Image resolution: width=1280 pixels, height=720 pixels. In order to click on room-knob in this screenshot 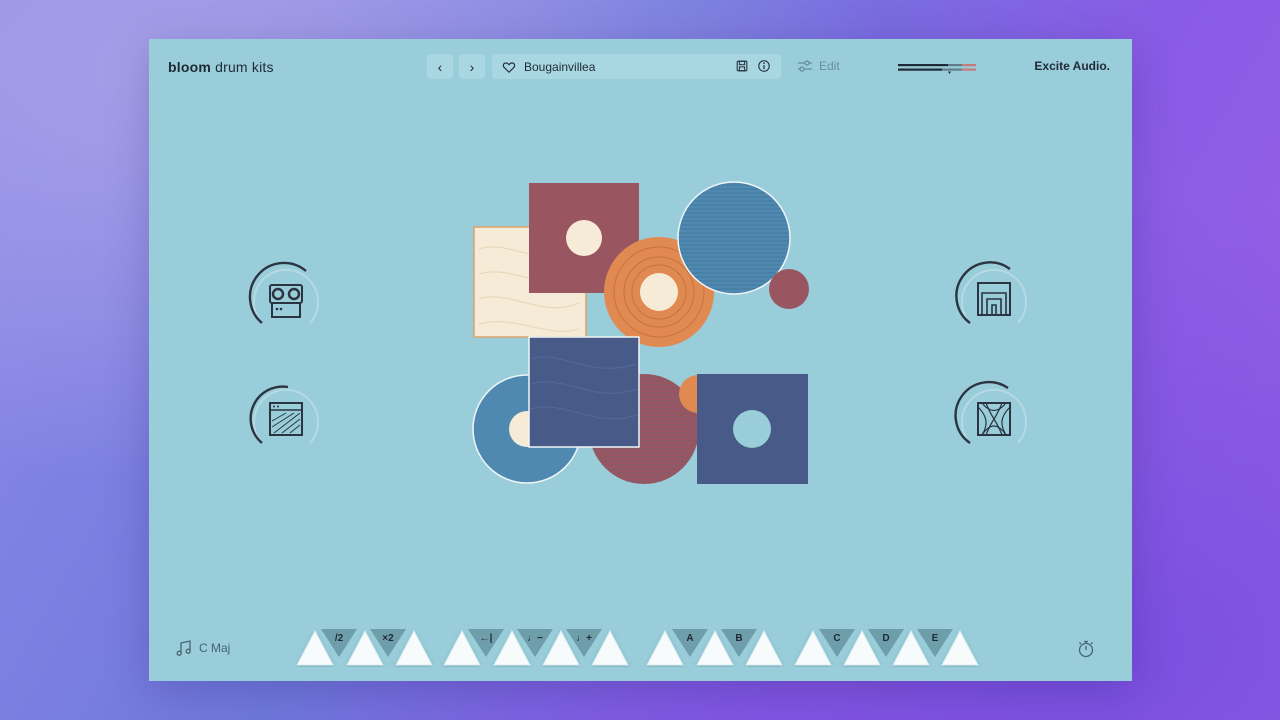, I will do `click(994, 299)`.